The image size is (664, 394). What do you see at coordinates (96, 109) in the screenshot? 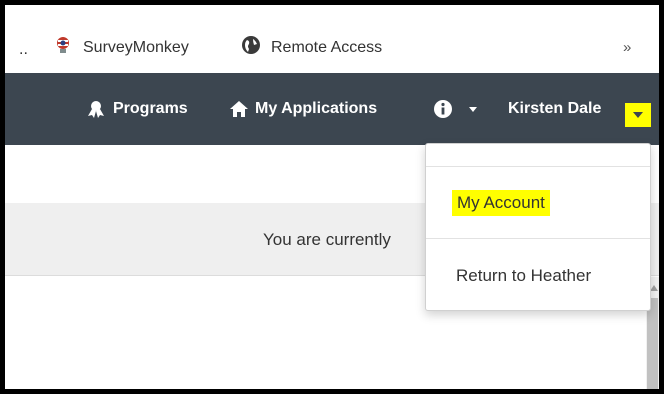
I see `award-icon` at bounding box center [96, 109].